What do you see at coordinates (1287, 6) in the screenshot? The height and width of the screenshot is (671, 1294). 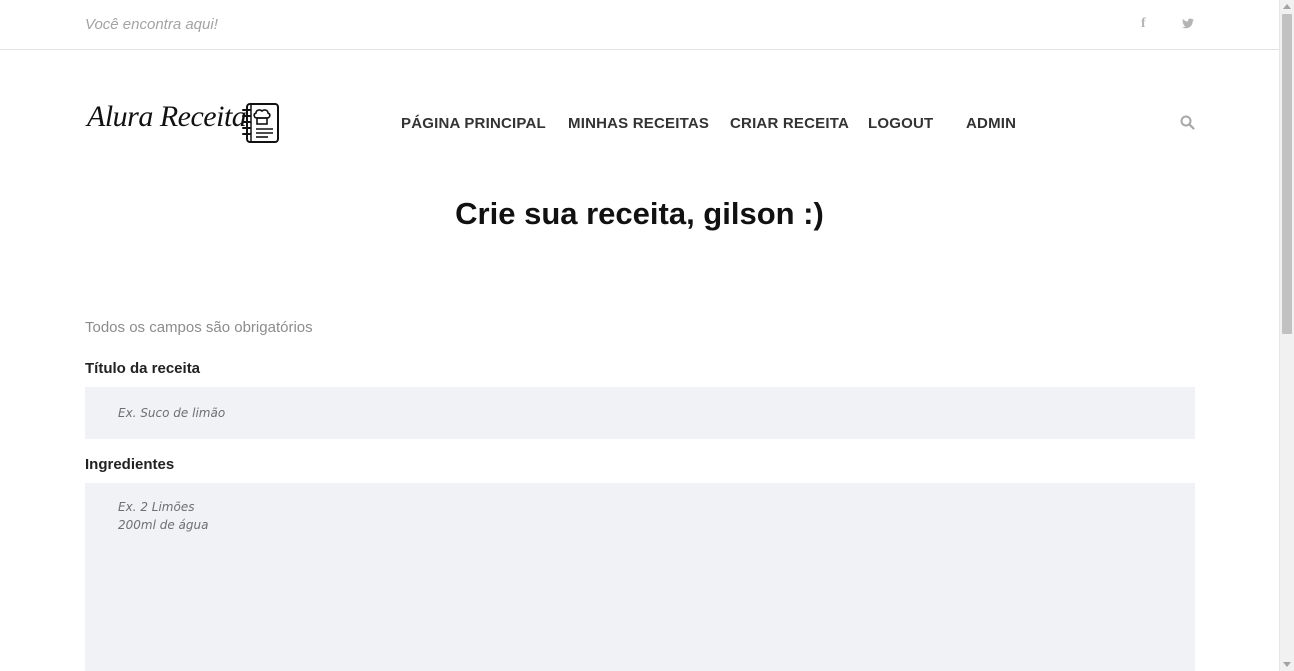 I see `scroll-up-arrow-icon` at bounding box center [1287, 6].